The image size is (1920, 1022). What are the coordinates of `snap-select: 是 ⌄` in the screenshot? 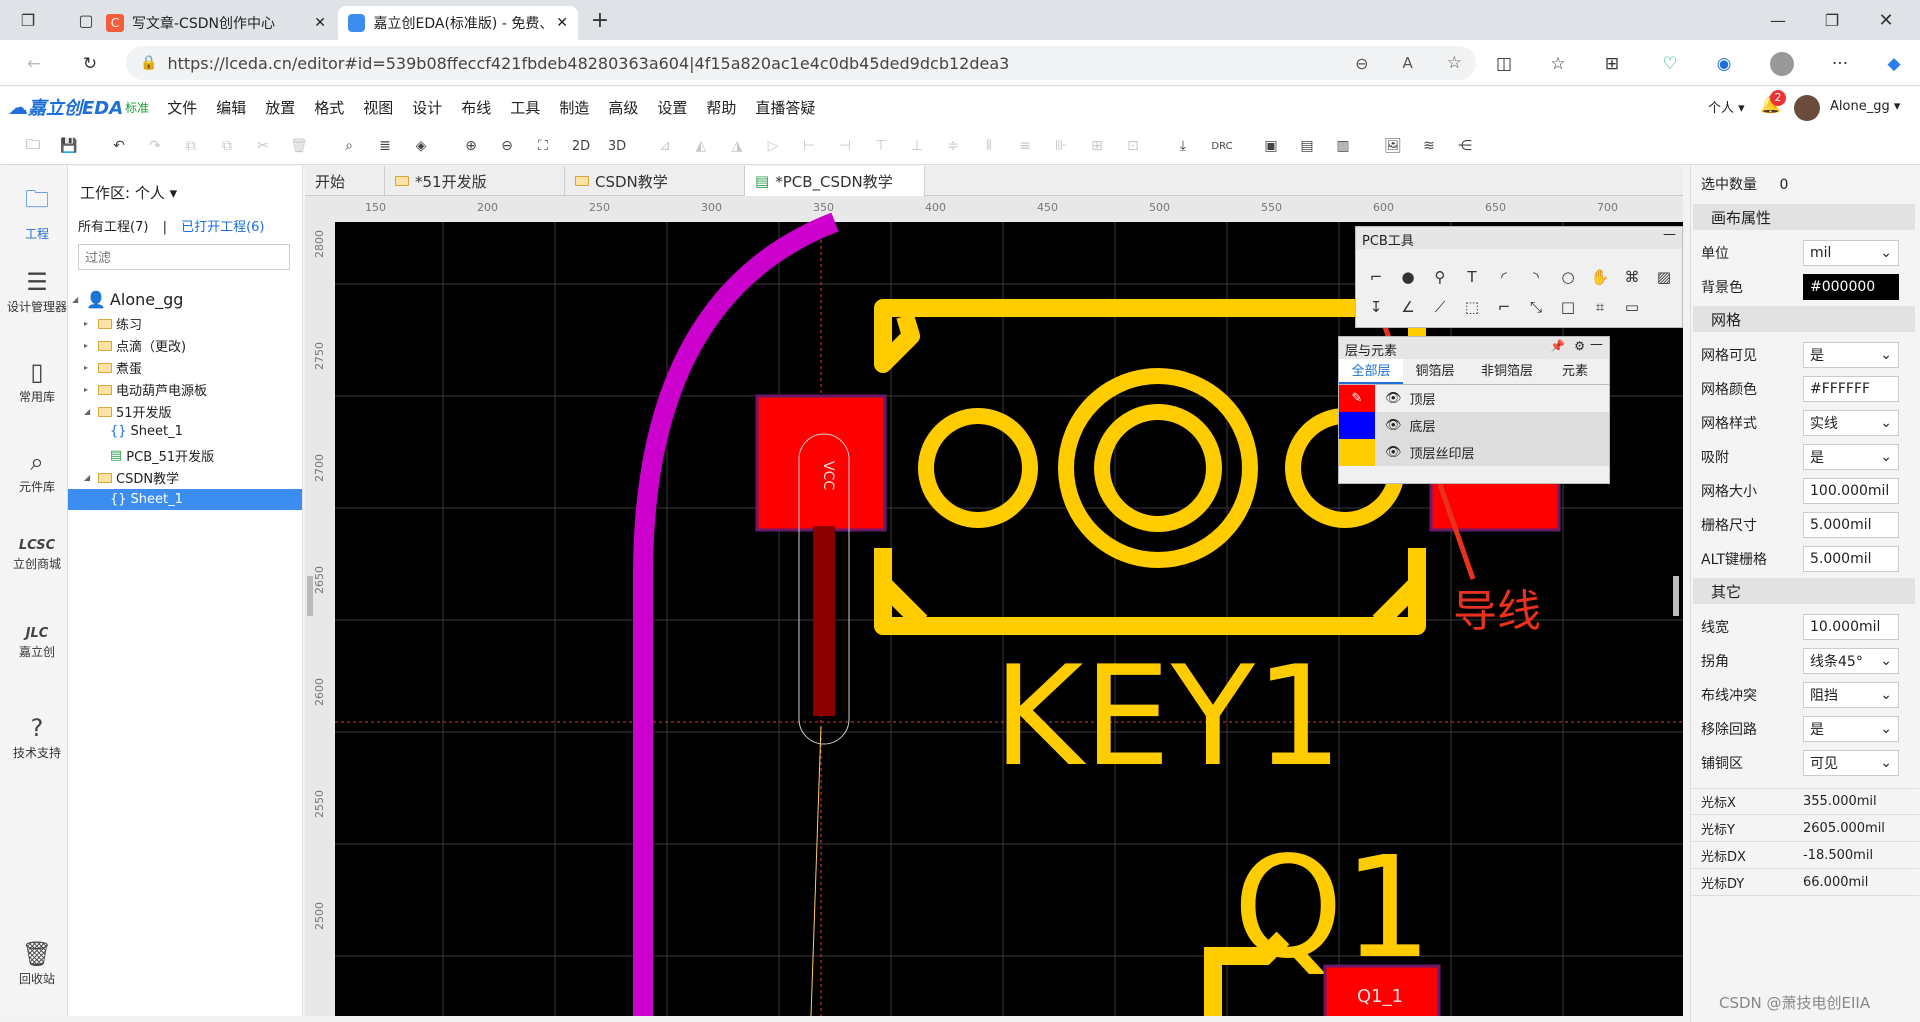 It's located at (1851, 457).